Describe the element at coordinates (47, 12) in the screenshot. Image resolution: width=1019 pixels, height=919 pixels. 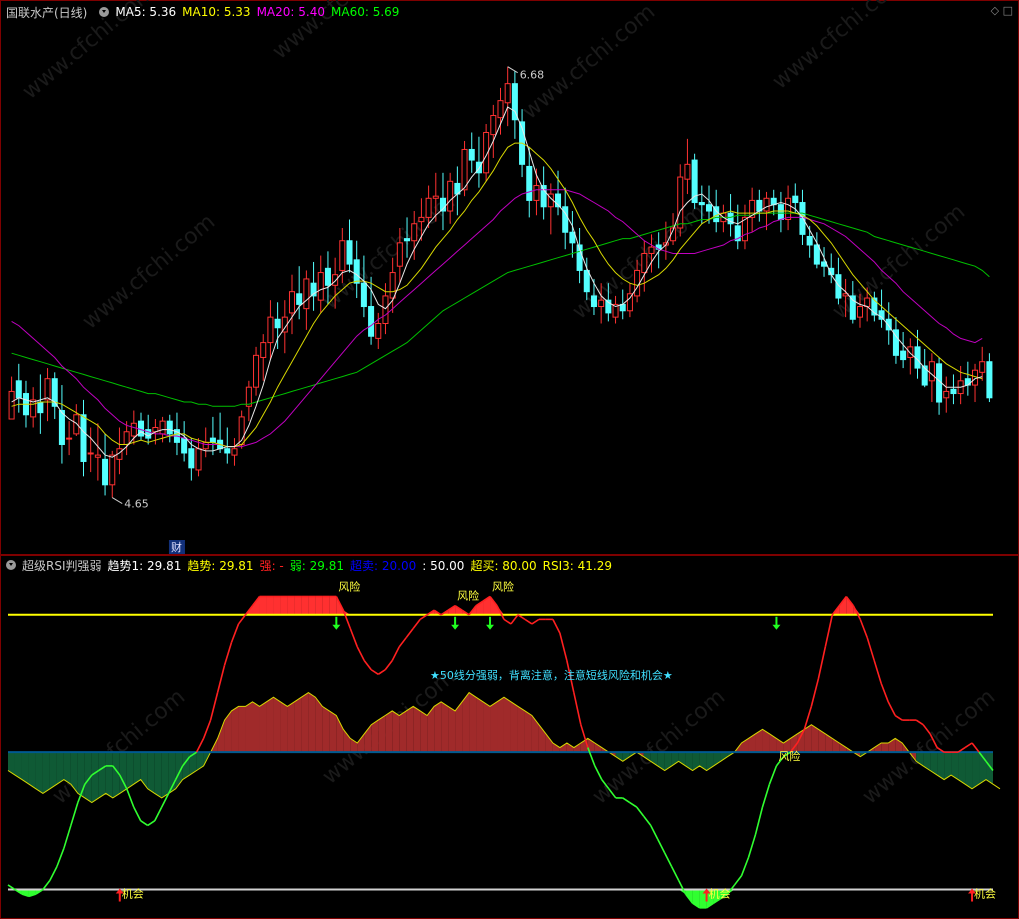
I see `main-chart-title: 国联水产(日线)` at that location.